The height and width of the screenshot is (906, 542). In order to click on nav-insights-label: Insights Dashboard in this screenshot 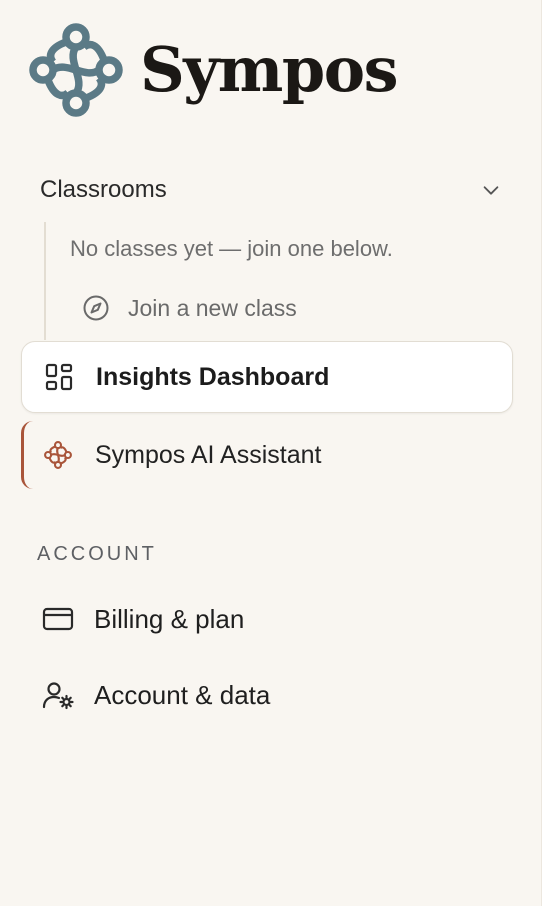, I will do `click(213, 376)`.